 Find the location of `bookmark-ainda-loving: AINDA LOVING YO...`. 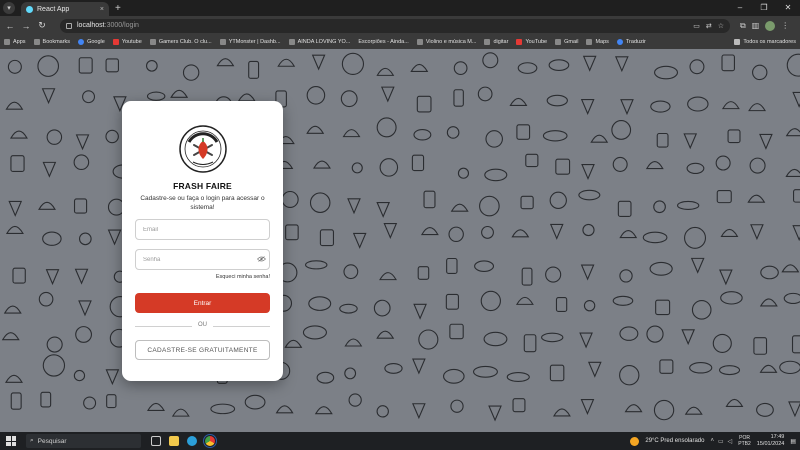

bookmark-ainda-loving: AINDA LOVING YO... is located at coordinates (319, 42).